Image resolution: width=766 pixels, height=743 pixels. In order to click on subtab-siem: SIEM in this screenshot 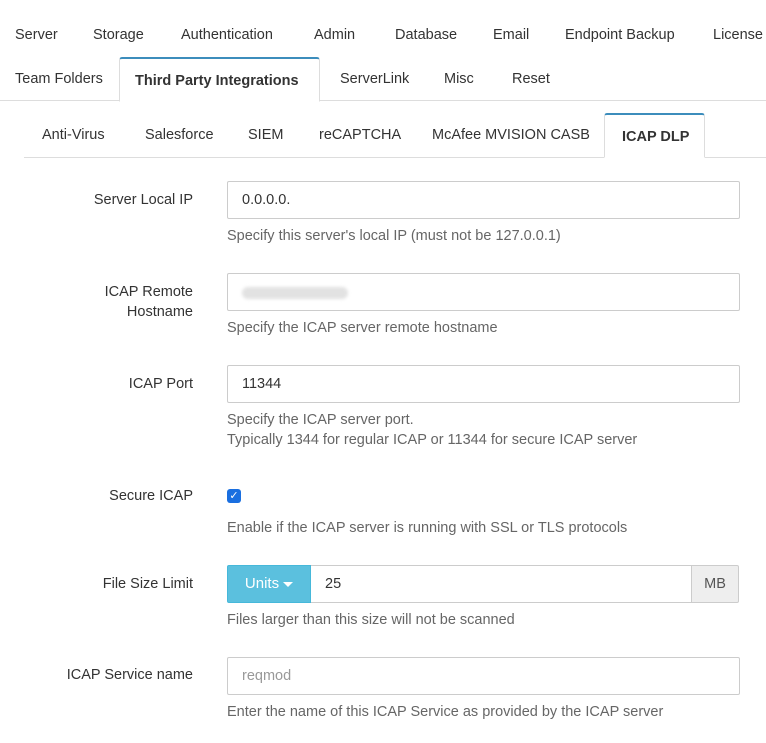, I will do `click(265, 135)`.